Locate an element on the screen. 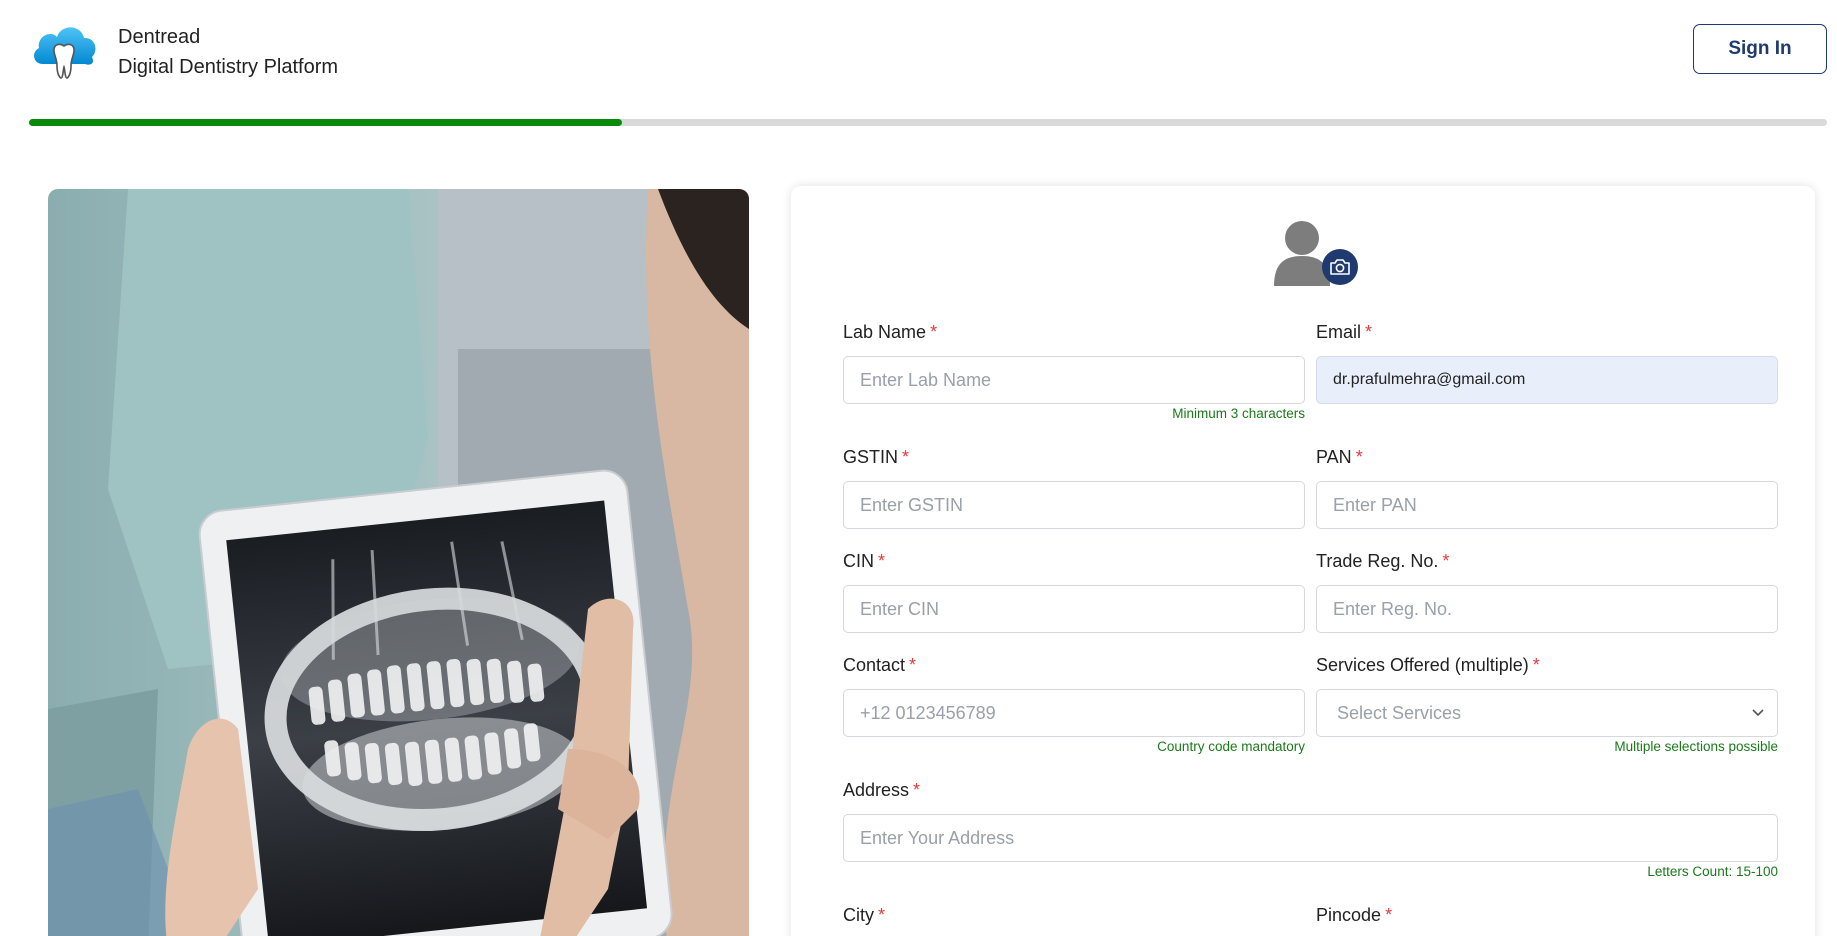 Image resolution: width=1837 pixels, height=936 pixels. gstin-label: GSTIN * is located at coordinates (876, 457).